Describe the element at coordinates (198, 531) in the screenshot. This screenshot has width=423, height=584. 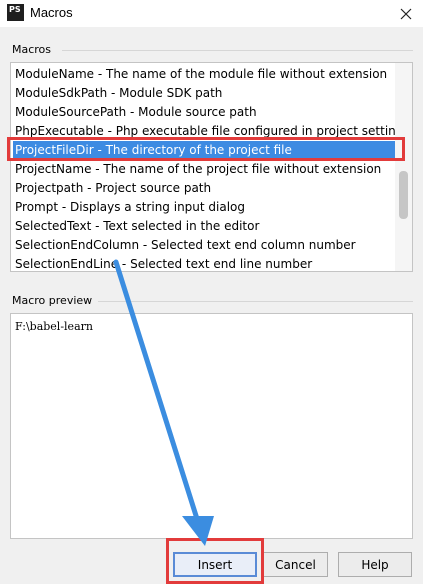
I see `arrow-head` at that location.